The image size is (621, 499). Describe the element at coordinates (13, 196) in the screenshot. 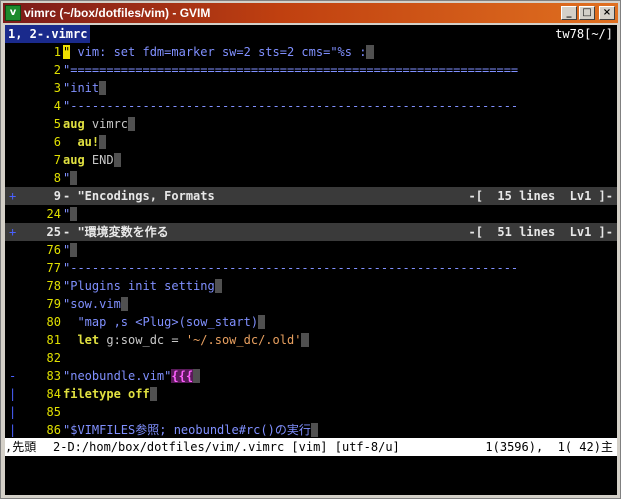

I see `fold-column: +` at that location.